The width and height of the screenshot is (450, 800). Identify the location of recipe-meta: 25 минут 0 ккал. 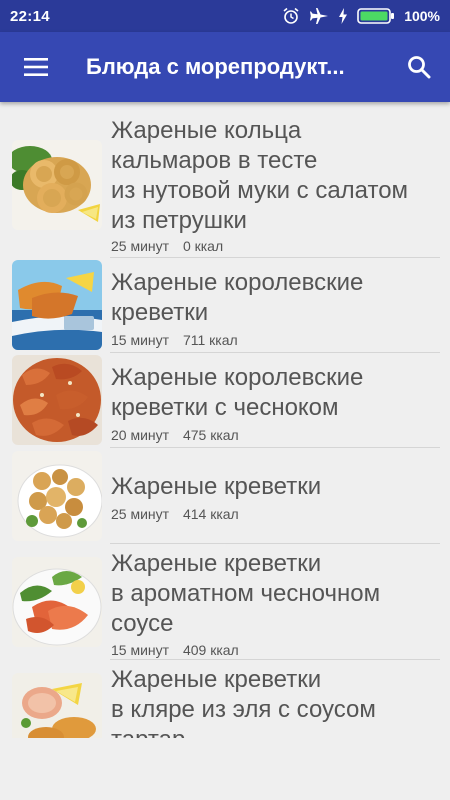
(167, 246).